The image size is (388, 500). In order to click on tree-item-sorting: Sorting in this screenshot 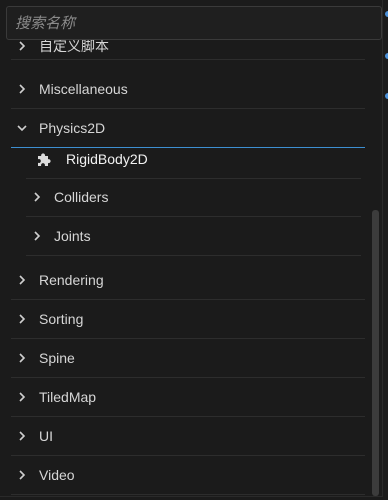, I will do `click(188, 319)`.